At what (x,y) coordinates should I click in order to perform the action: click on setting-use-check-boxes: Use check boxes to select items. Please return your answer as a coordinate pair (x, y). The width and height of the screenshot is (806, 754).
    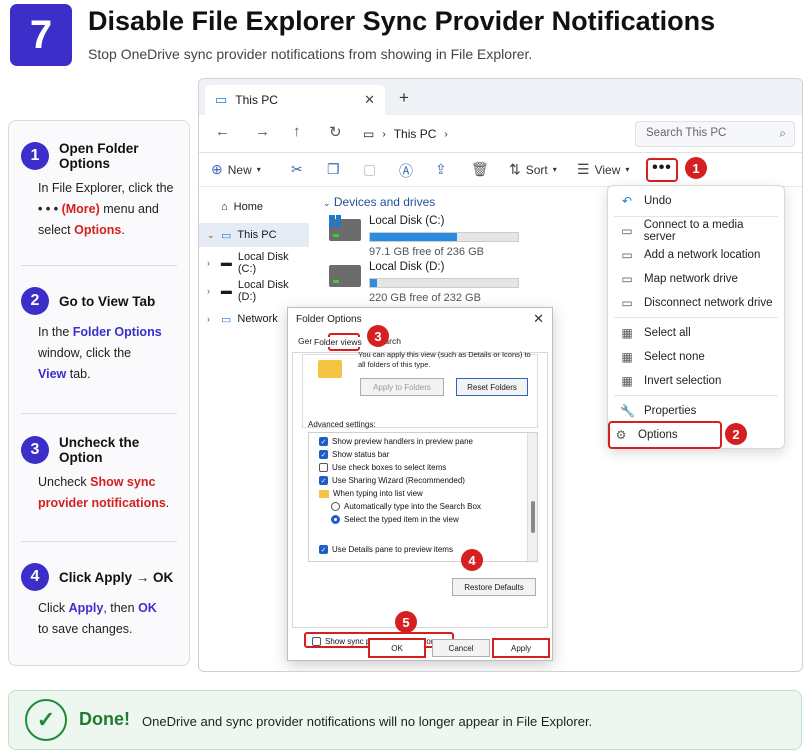
    Looking at the image, I should click on (382, 467).